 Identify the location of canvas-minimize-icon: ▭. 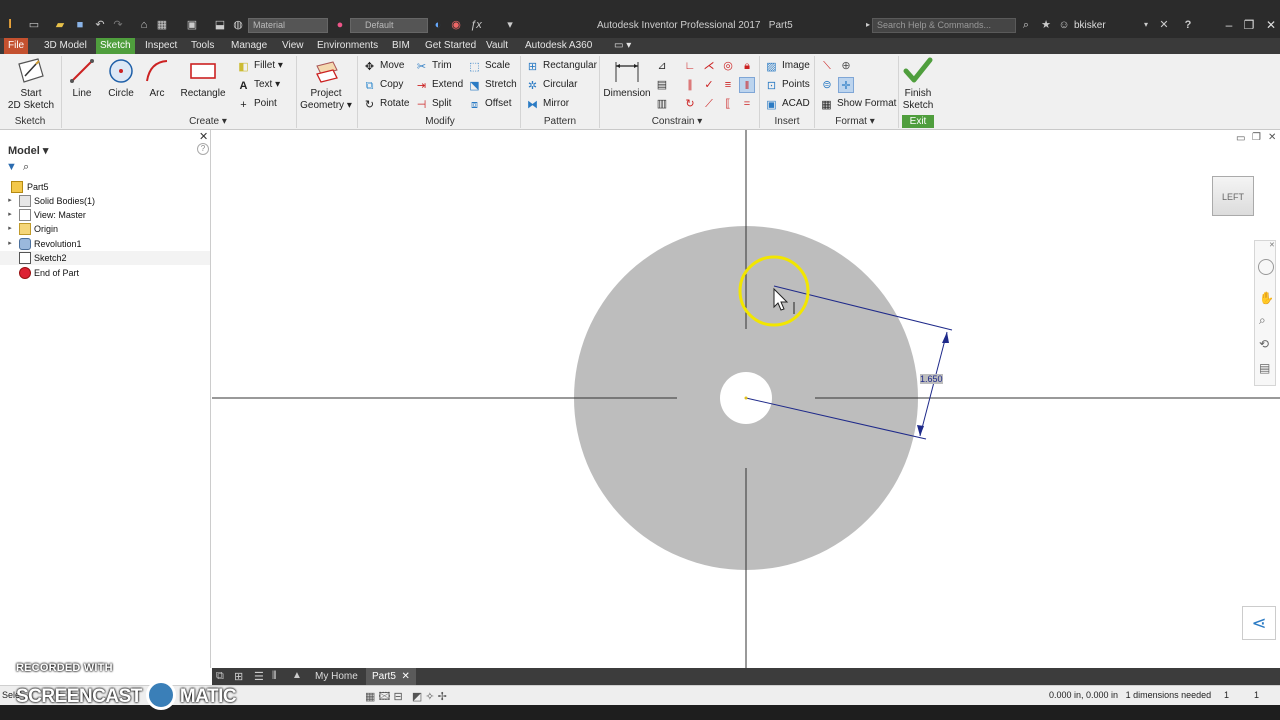
(1240, 138).